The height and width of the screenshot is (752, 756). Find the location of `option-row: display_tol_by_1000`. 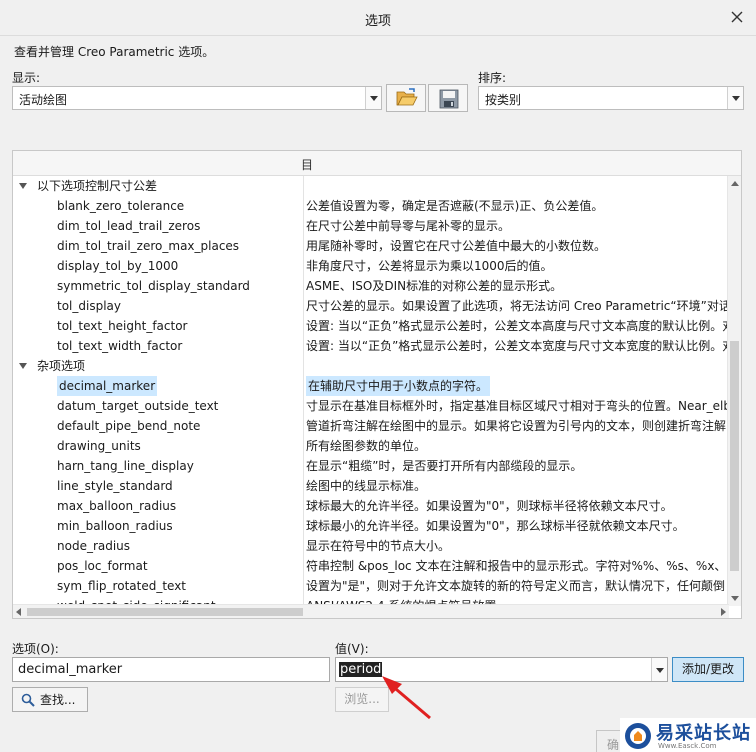

option-row: display_tol_by_1000 is located at coordinates (158, 266).